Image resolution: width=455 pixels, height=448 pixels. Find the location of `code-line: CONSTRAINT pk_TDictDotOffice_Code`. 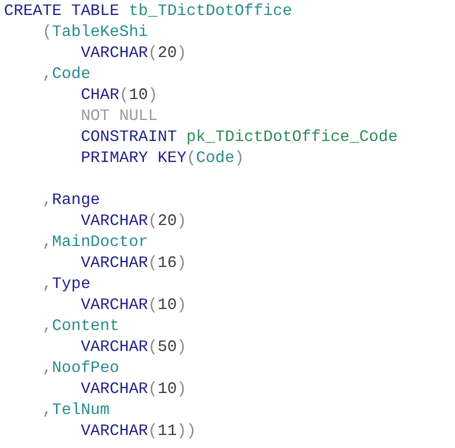

code-line: CONSTRAINT pk_TDictDotOffice_Code is located at coordinates (239, 137).